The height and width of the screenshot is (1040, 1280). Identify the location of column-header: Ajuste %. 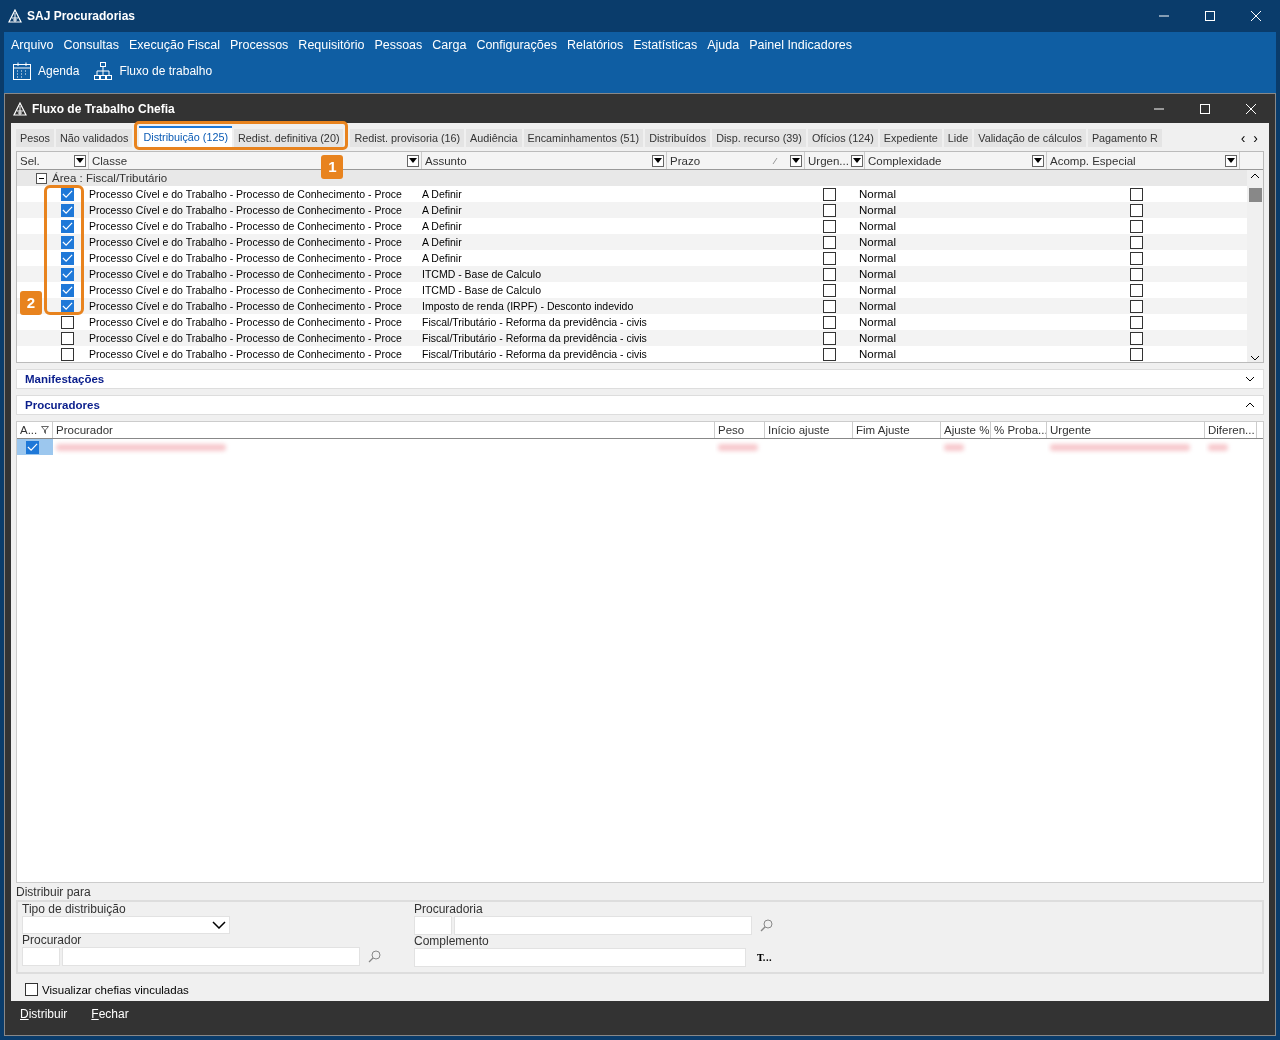
(967, 430).